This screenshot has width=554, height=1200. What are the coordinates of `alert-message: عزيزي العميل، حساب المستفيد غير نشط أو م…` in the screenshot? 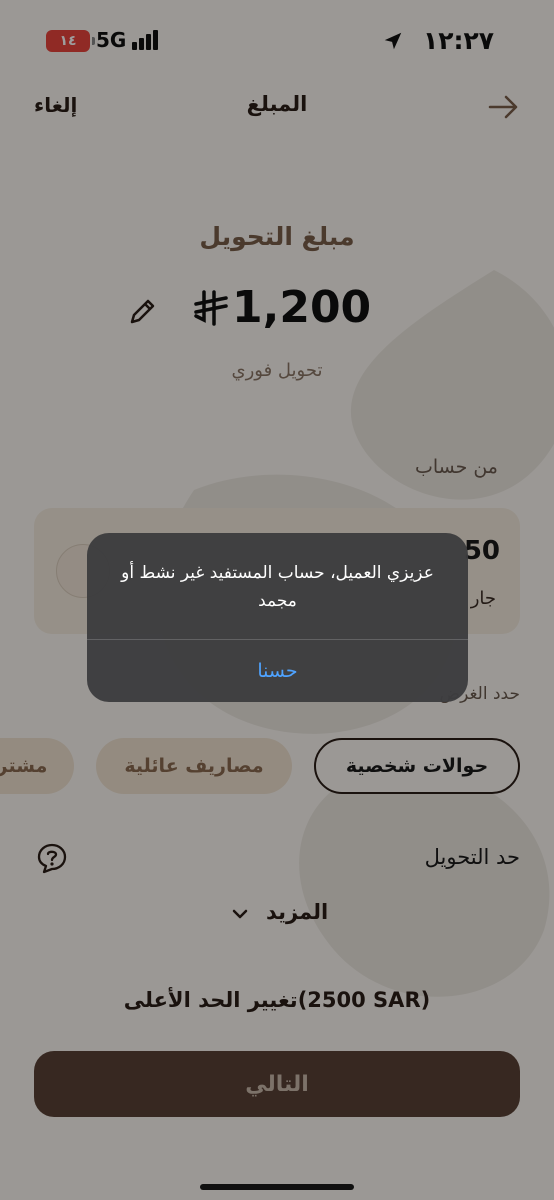 It's located at (277, 587).